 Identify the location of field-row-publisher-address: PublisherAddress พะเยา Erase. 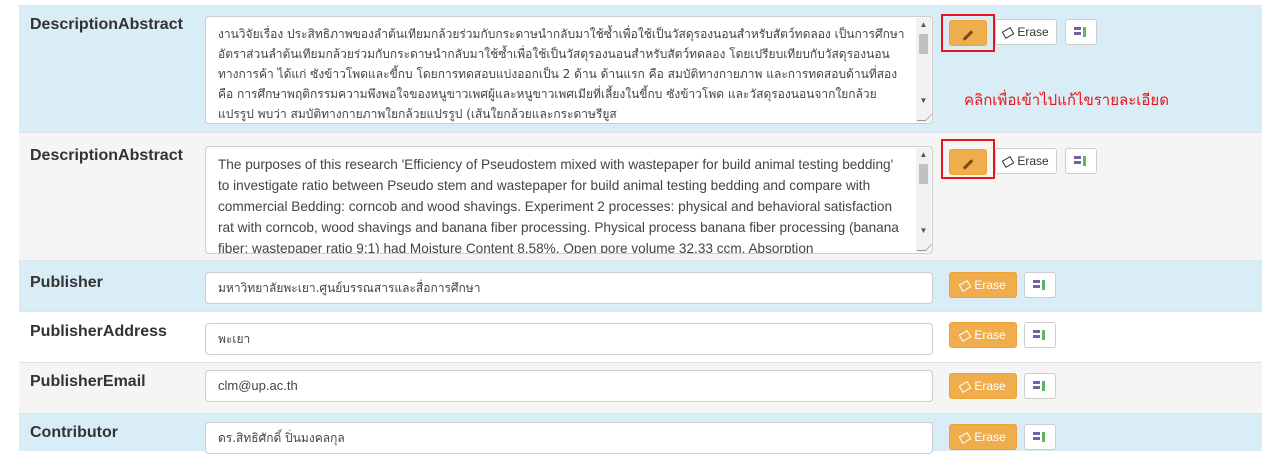
(640, 337).